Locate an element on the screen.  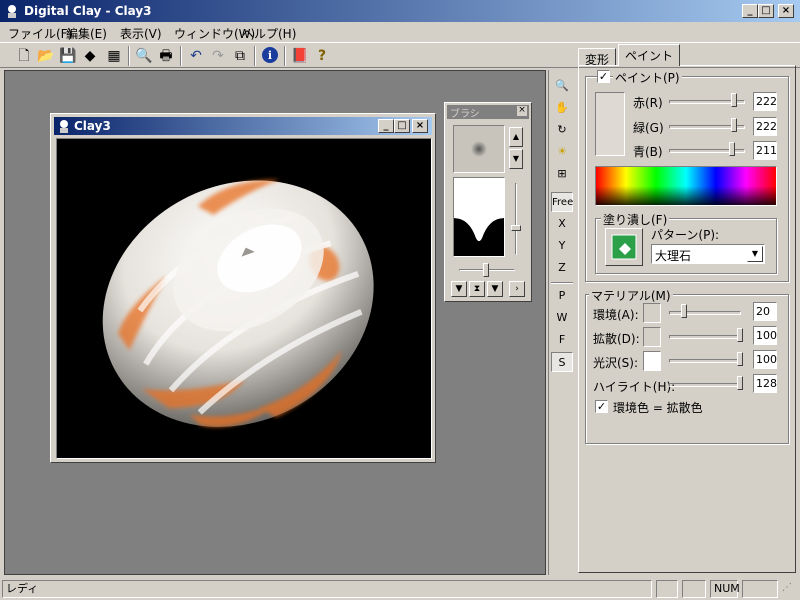
brush-panel: ブラシ × ▲ ▼ ▼ ⧗ ▼ › is located at coordinates (488, 202).